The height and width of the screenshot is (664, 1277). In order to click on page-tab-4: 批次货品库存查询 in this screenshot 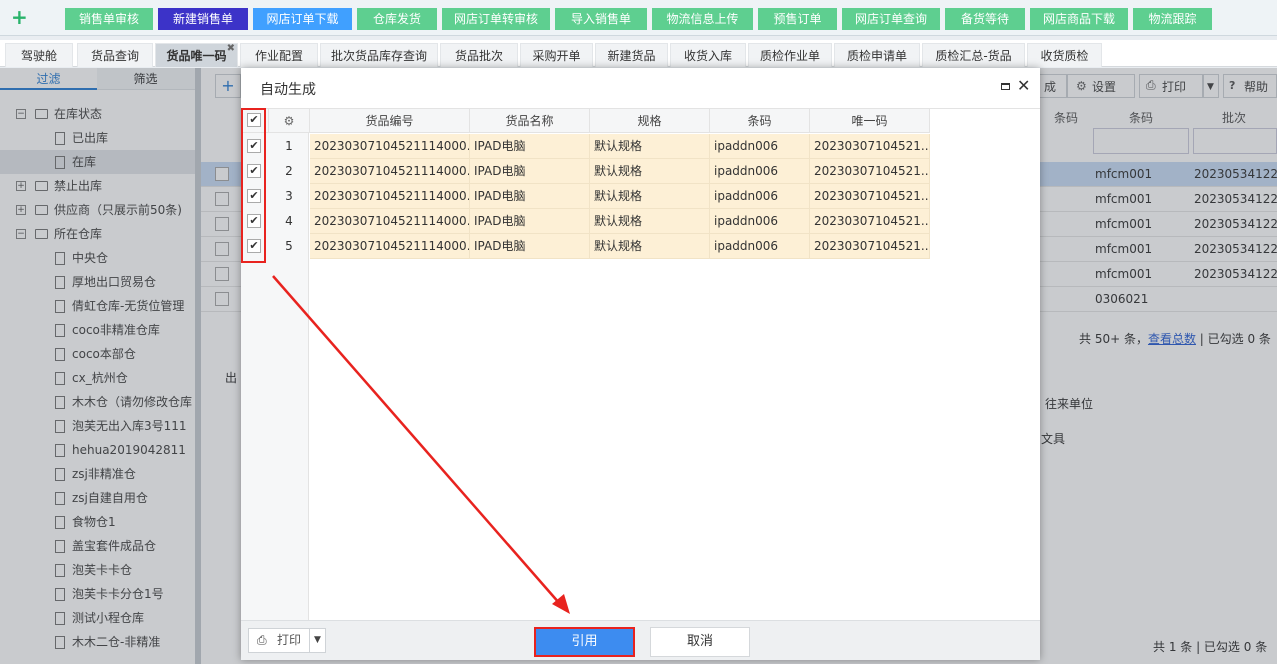, I will do `click(379, 55)`.